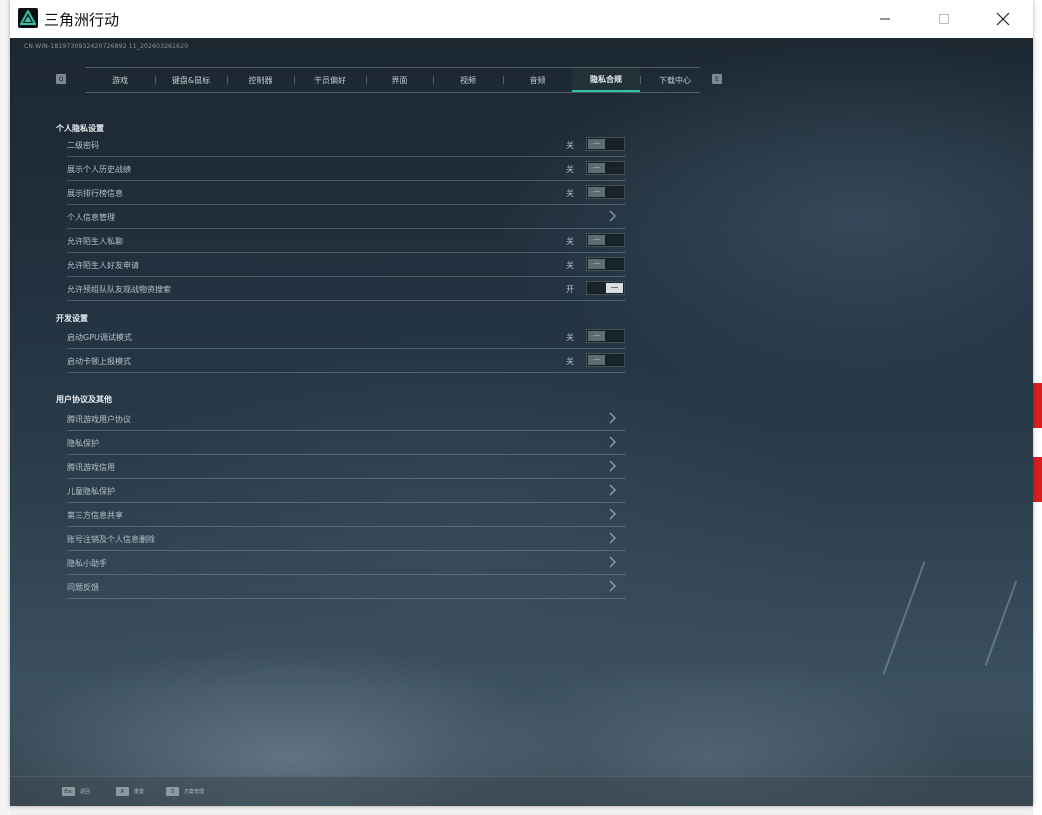 This screenshot has width=1042, height=815. I want to click on setting-row-privacy-5: 允许陌生人好友申请 关, so click(346, 265).